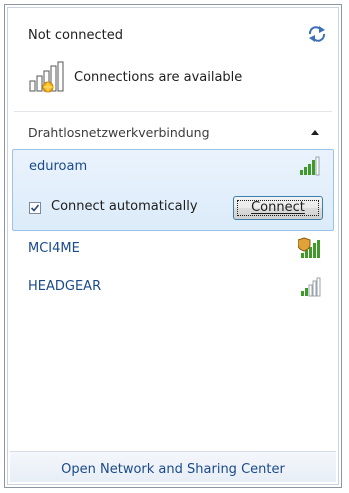  What do you see at coordinates (309, 247) in the screenshot?
I see `signal-strength-shield-icon` at bounding box center [309, 247].